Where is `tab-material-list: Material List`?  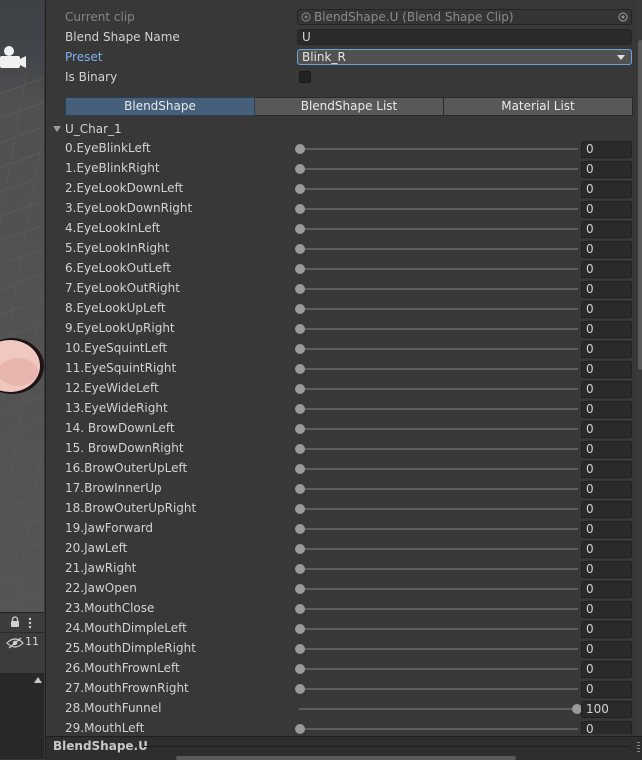 tab-material-list: Material List is located at coordinates (538, 106).